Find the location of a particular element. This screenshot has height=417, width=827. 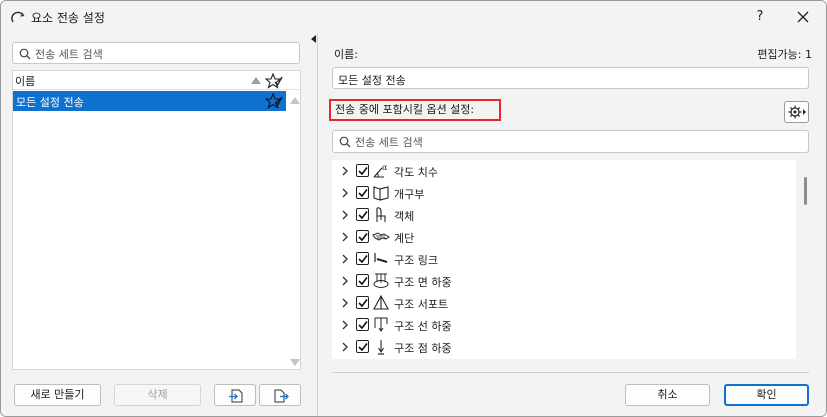

tree-row: 구조 링크 is located at coordinates (564, 259).